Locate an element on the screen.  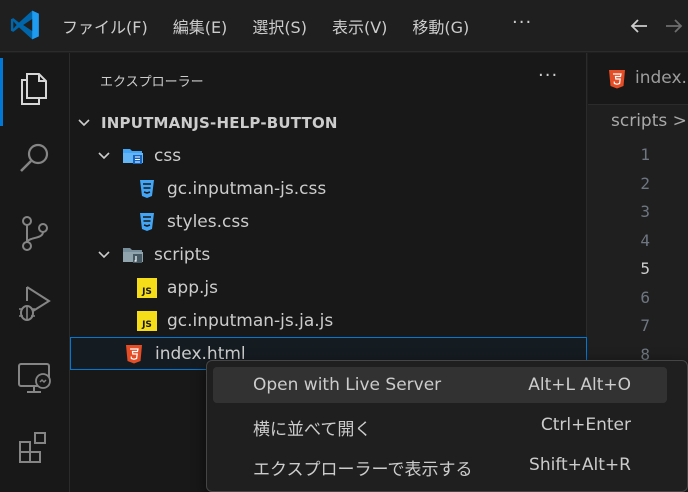
context-menu-label: Open with Live Server is located at coordinates (347, 385).